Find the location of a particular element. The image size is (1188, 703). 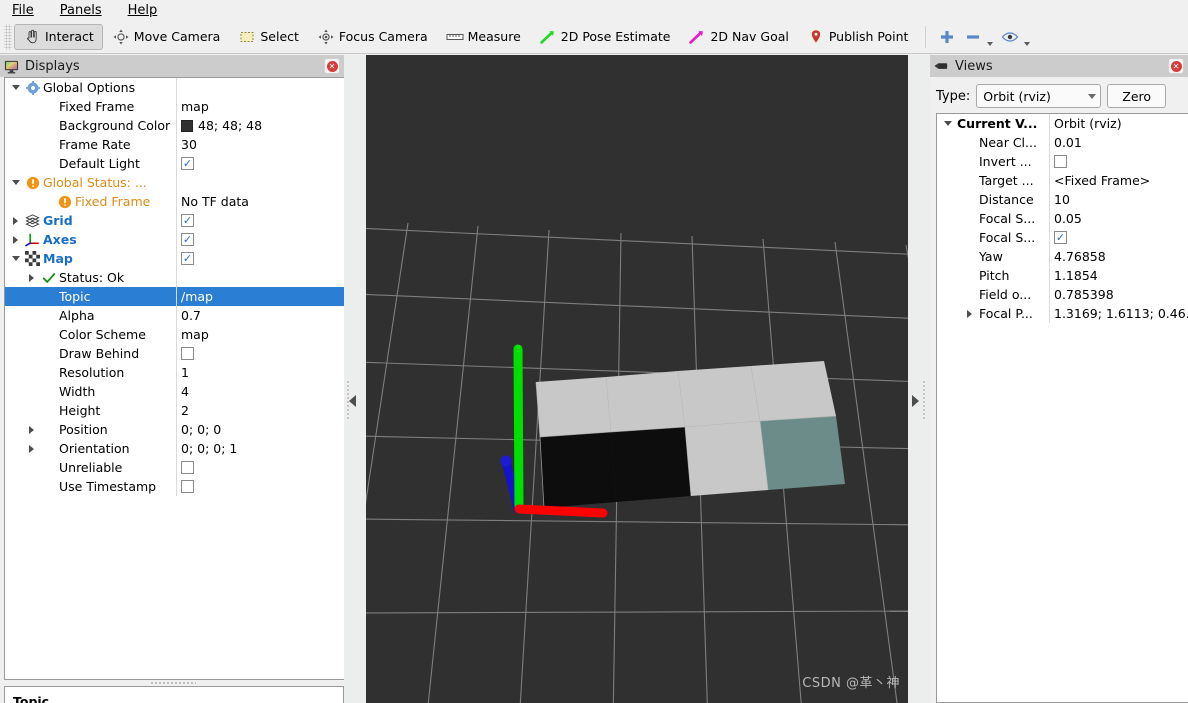

property-row-map-height: Height 2 is located at coordinates (174, 410).